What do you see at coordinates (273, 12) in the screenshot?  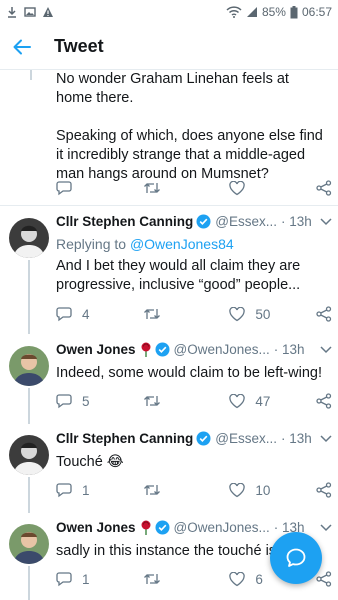 I see `battery-percent: 85%` at bounding box center [273, 12].